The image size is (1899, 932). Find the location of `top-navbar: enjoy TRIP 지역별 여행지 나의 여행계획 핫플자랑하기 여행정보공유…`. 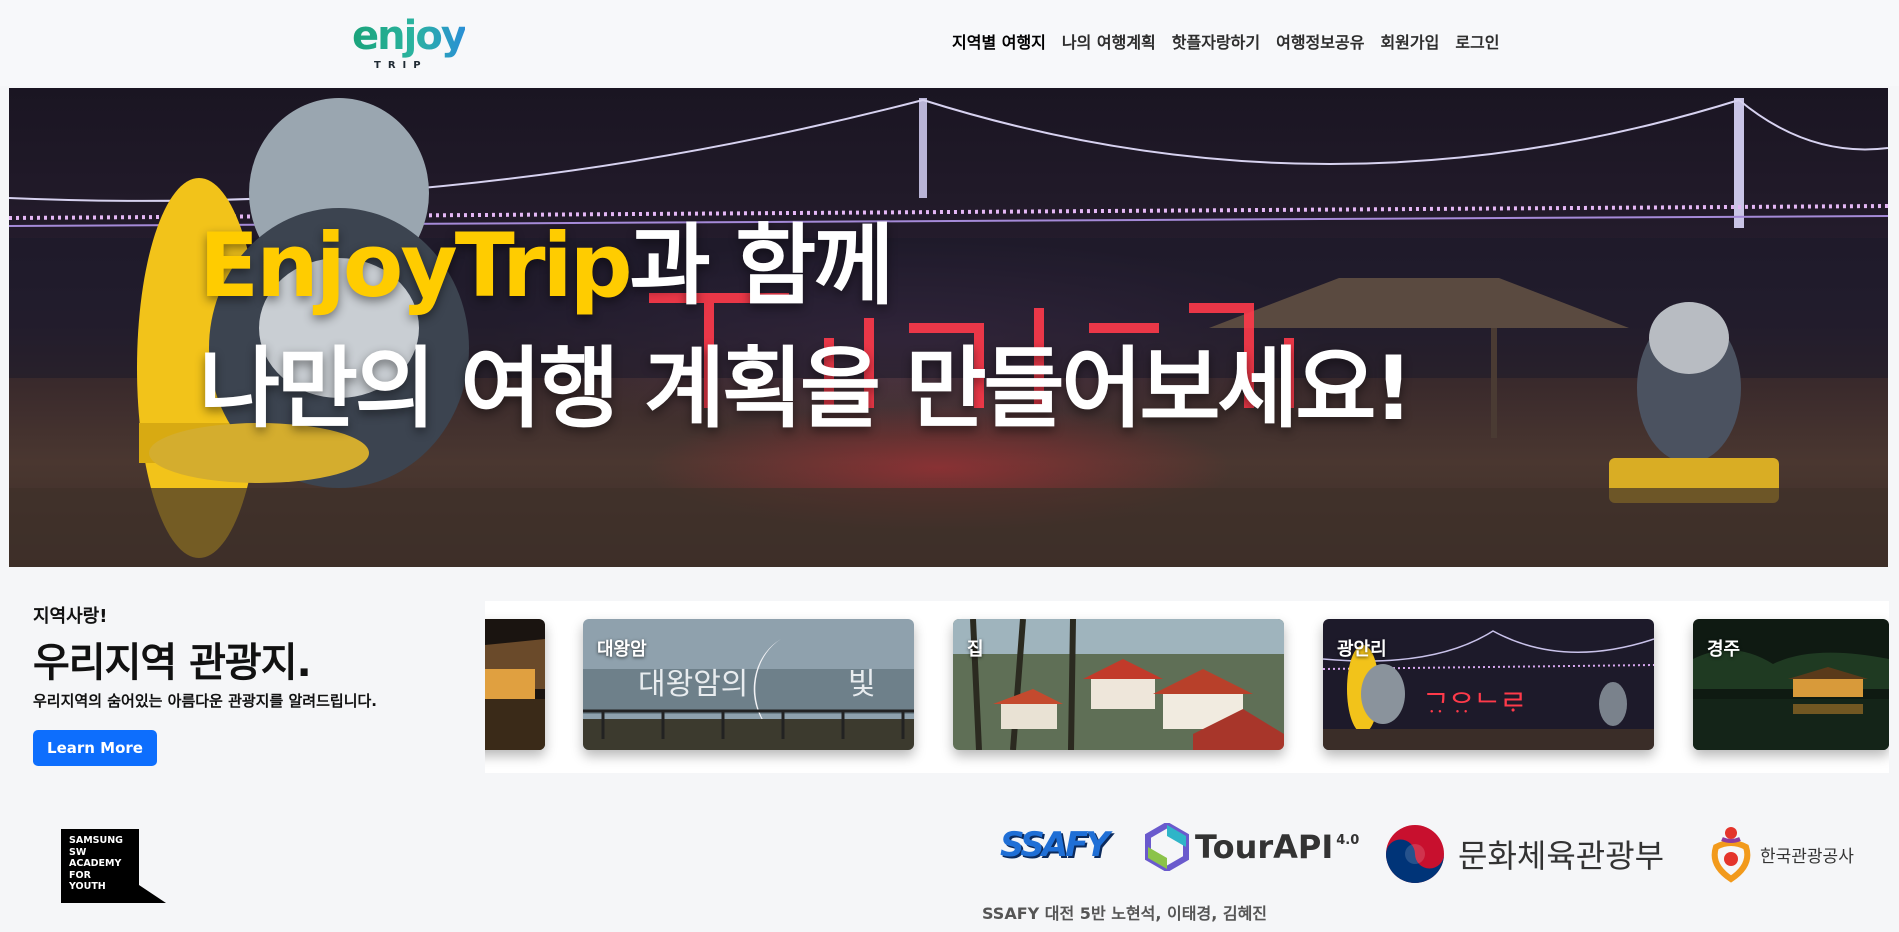

top-navbar: enjoy TRIP 지역별 여행지 나의 여행계획 핫플자랑하기 여행정보공유… is located at coordinates (949, 43).